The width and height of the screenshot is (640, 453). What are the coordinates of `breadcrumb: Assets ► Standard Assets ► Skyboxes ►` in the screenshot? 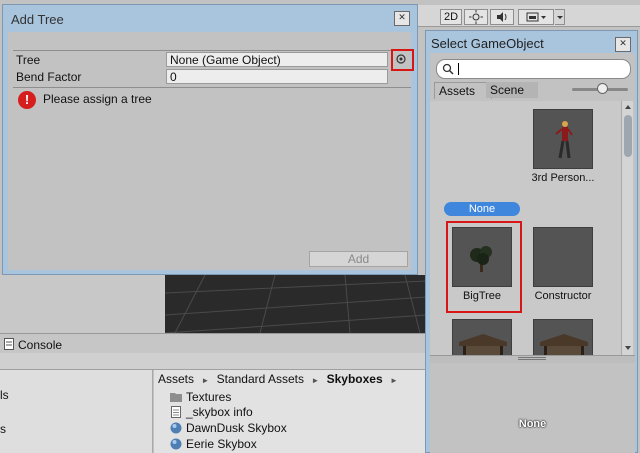 It's located at (278, 380).